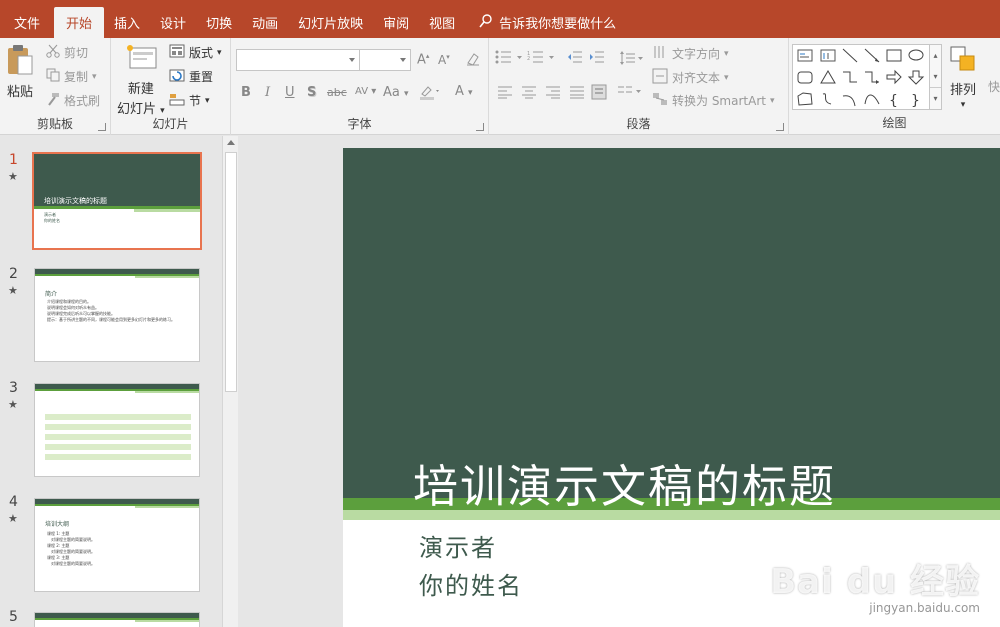  I want to click on tab-file: 文件, so click(25, 22).